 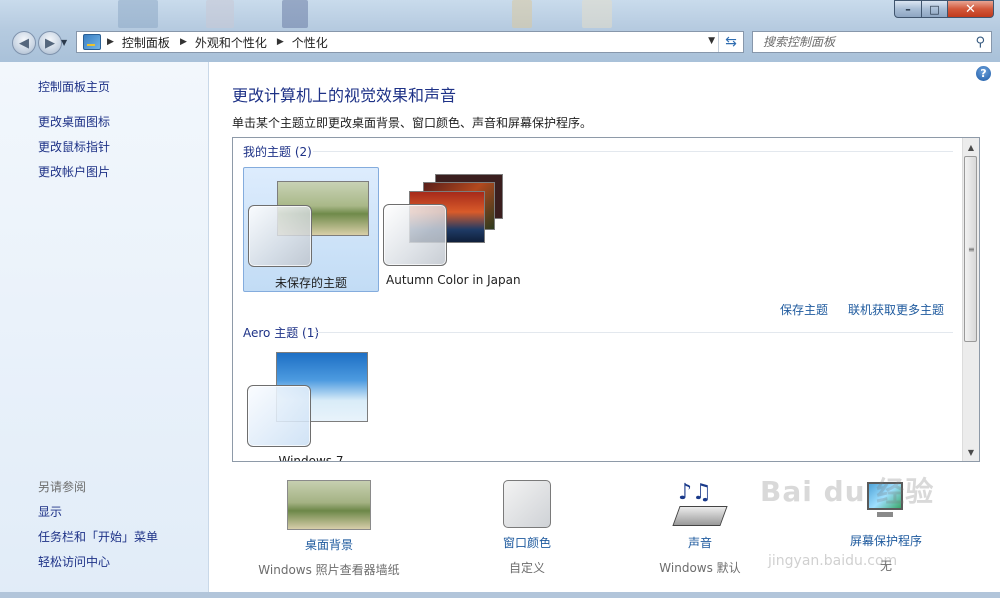 I want to click on theme-label: Autumn Color in Japan, so click(x=453, y=280).